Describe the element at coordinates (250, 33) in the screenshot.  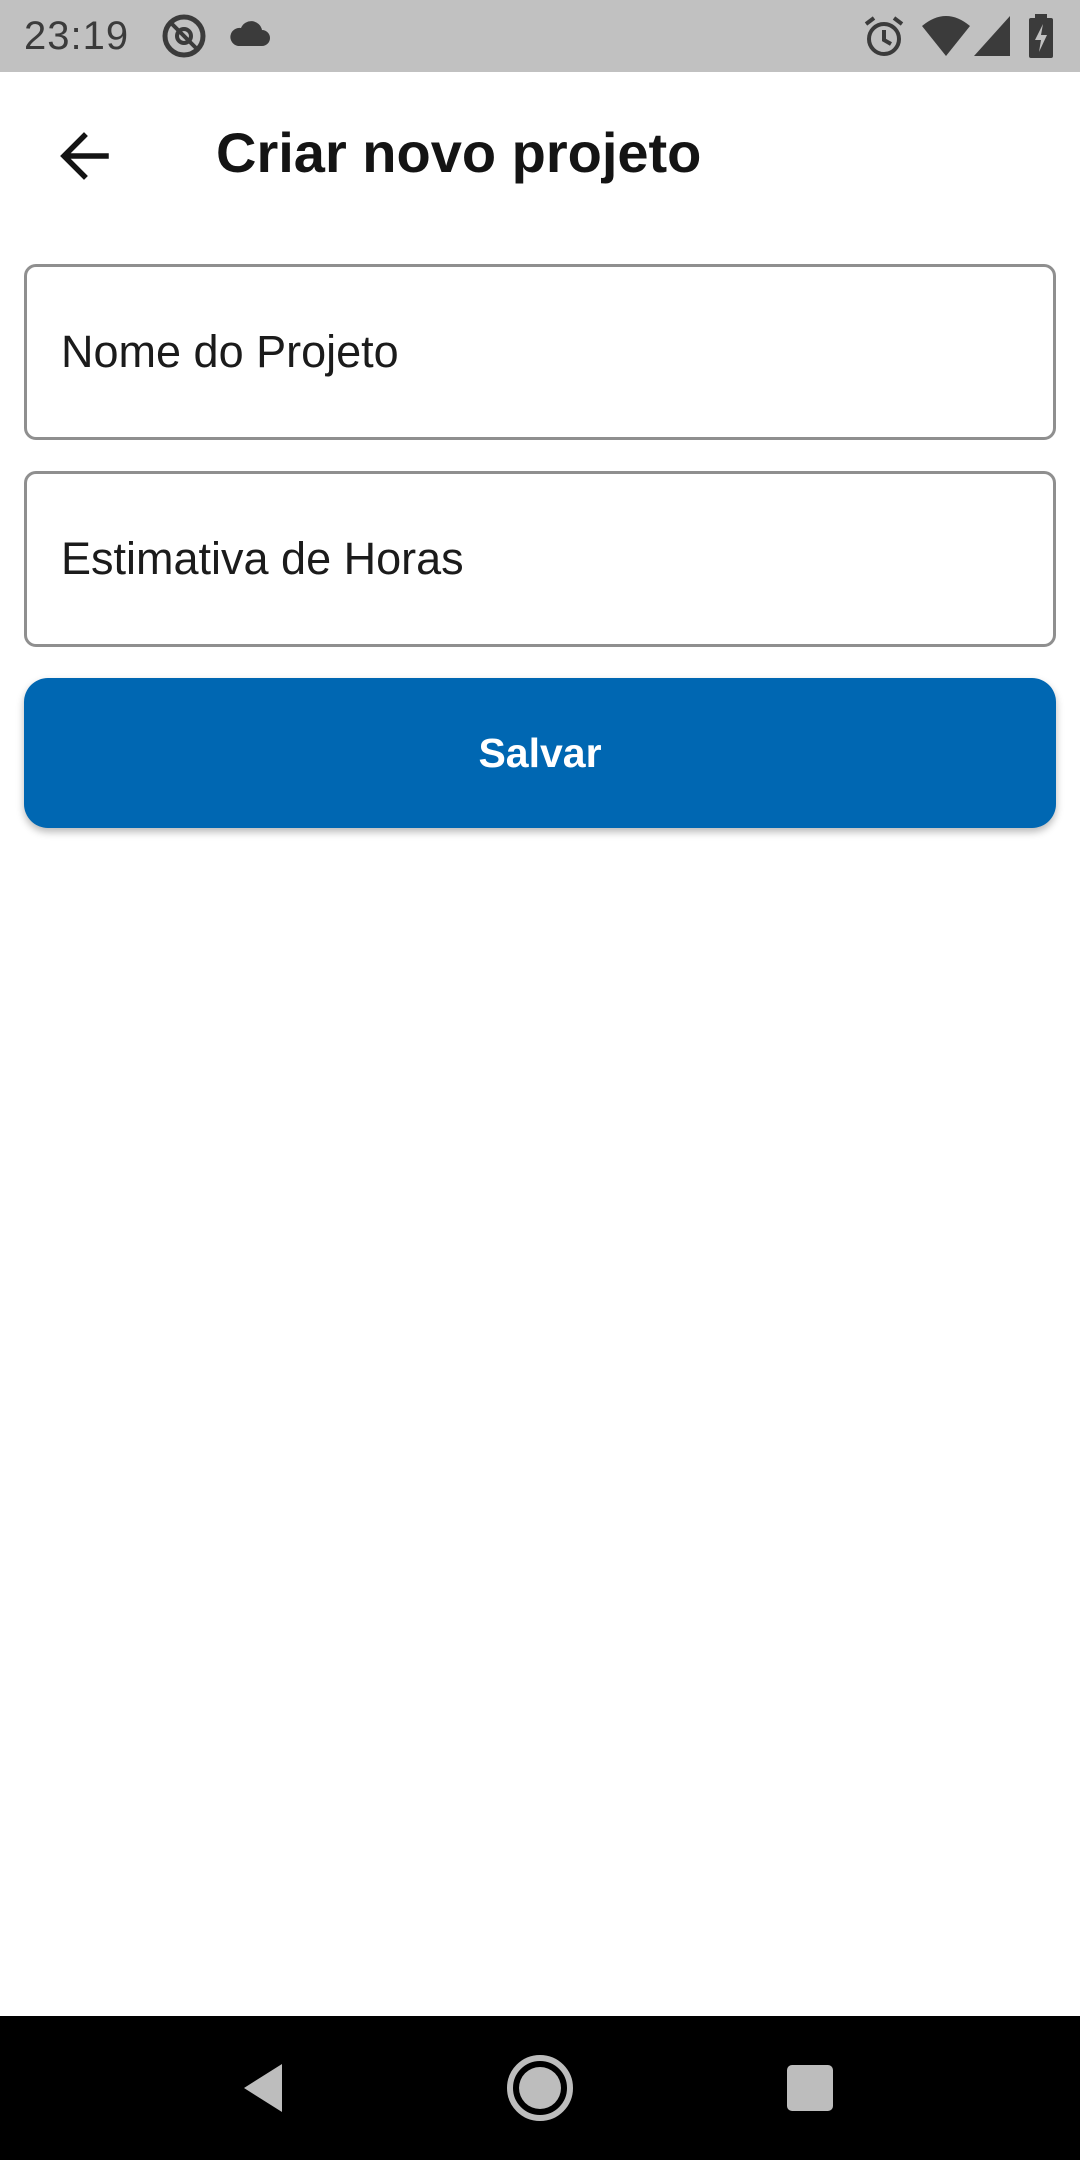
I see `cloud-icon` at that location.